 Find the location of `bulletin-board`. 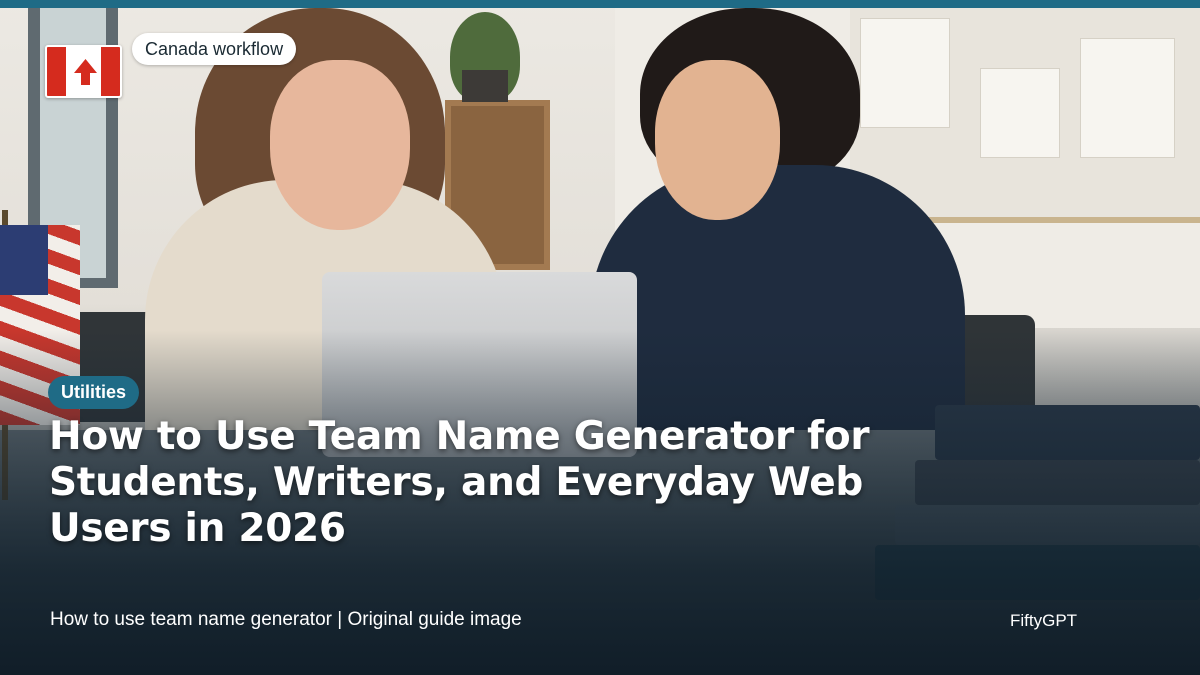

bulletin-board is located at coordinates (1025, 115).